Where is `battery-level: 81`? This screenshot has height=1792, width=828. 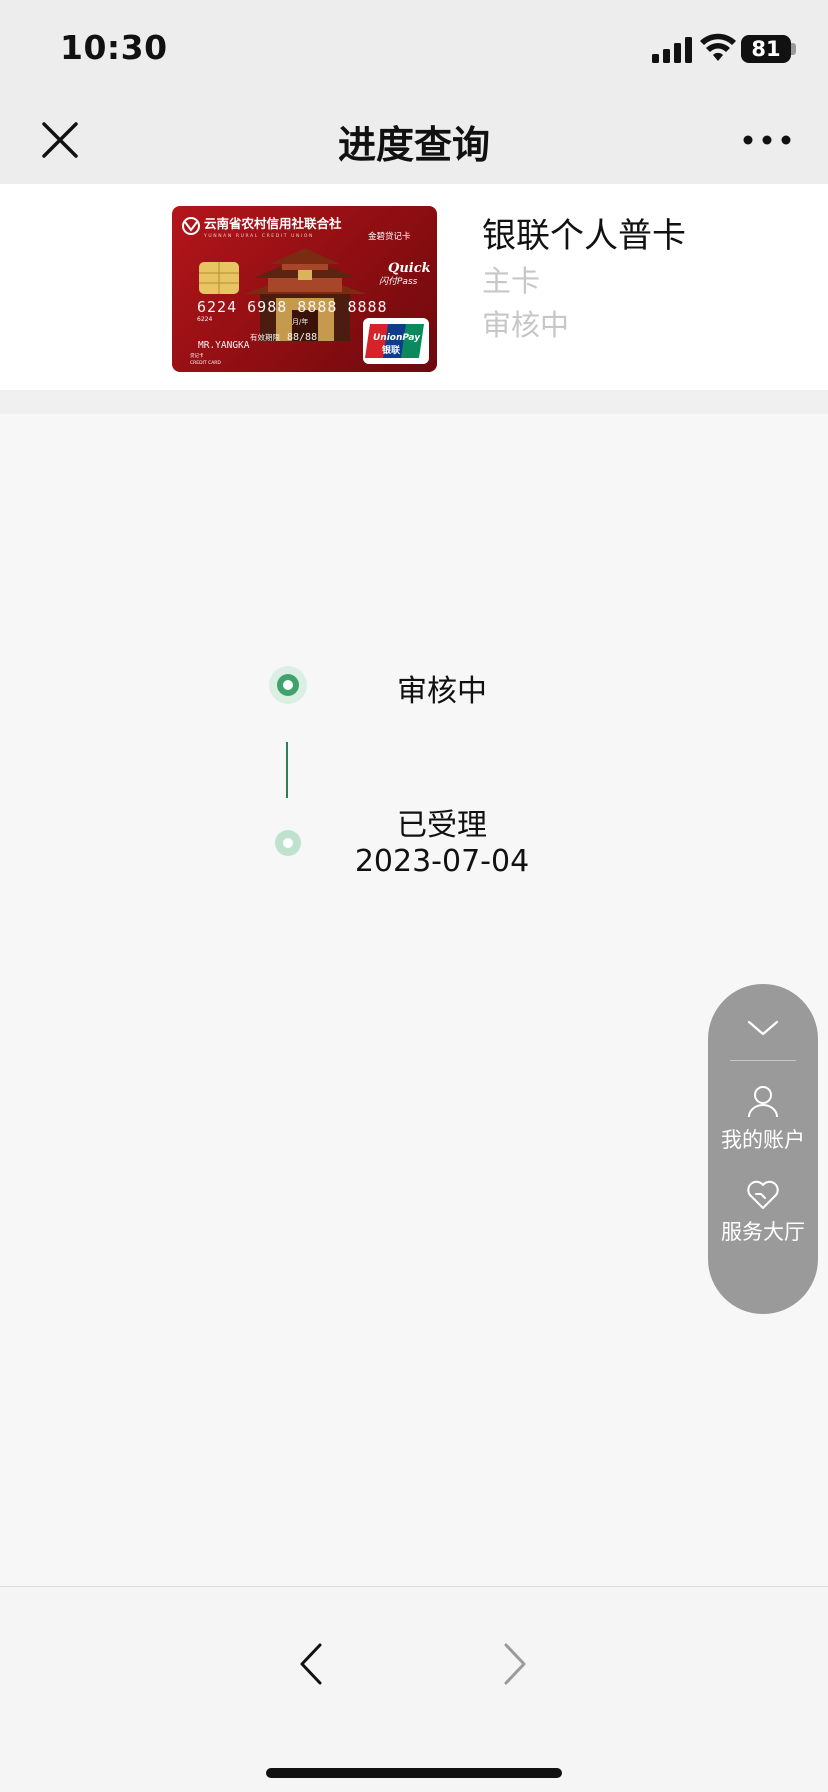 battery-level: 81 is located at coordinates (766, 49).